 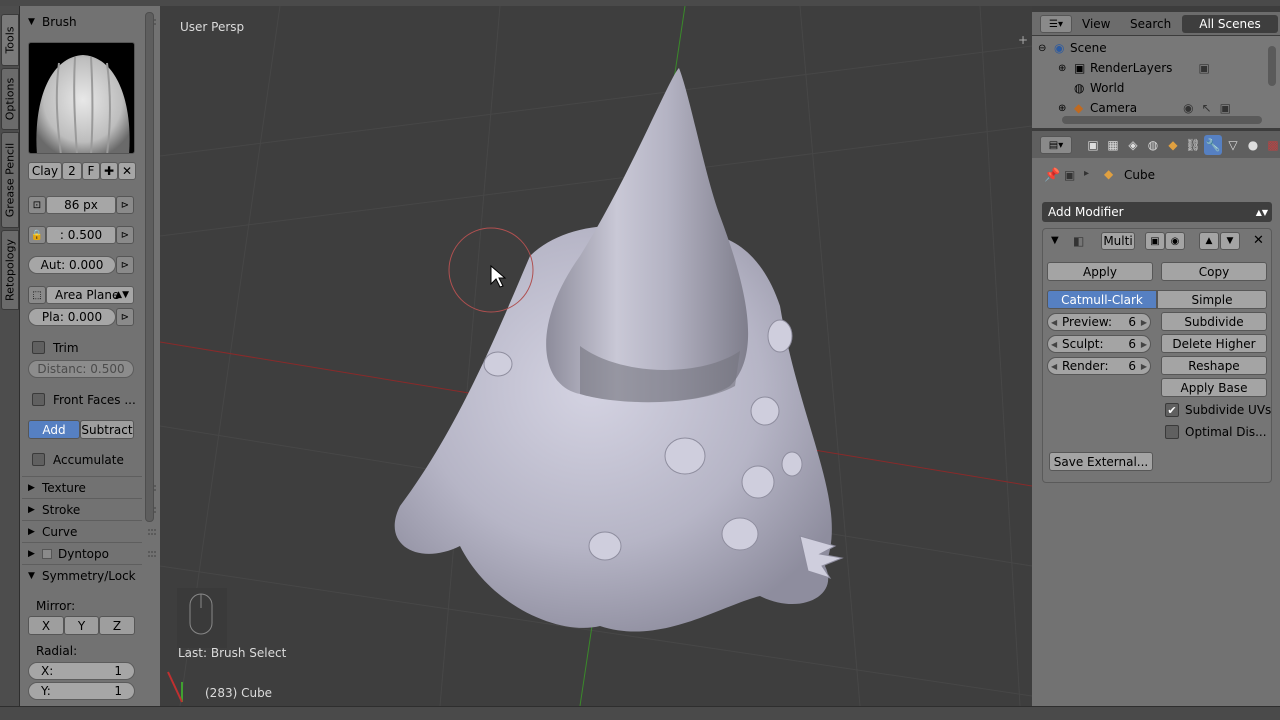 What do you see at coordinates (1150, 24) in the screenshot?
I see `outliner-menu-search: Search` at bounding box center [1150, 24].